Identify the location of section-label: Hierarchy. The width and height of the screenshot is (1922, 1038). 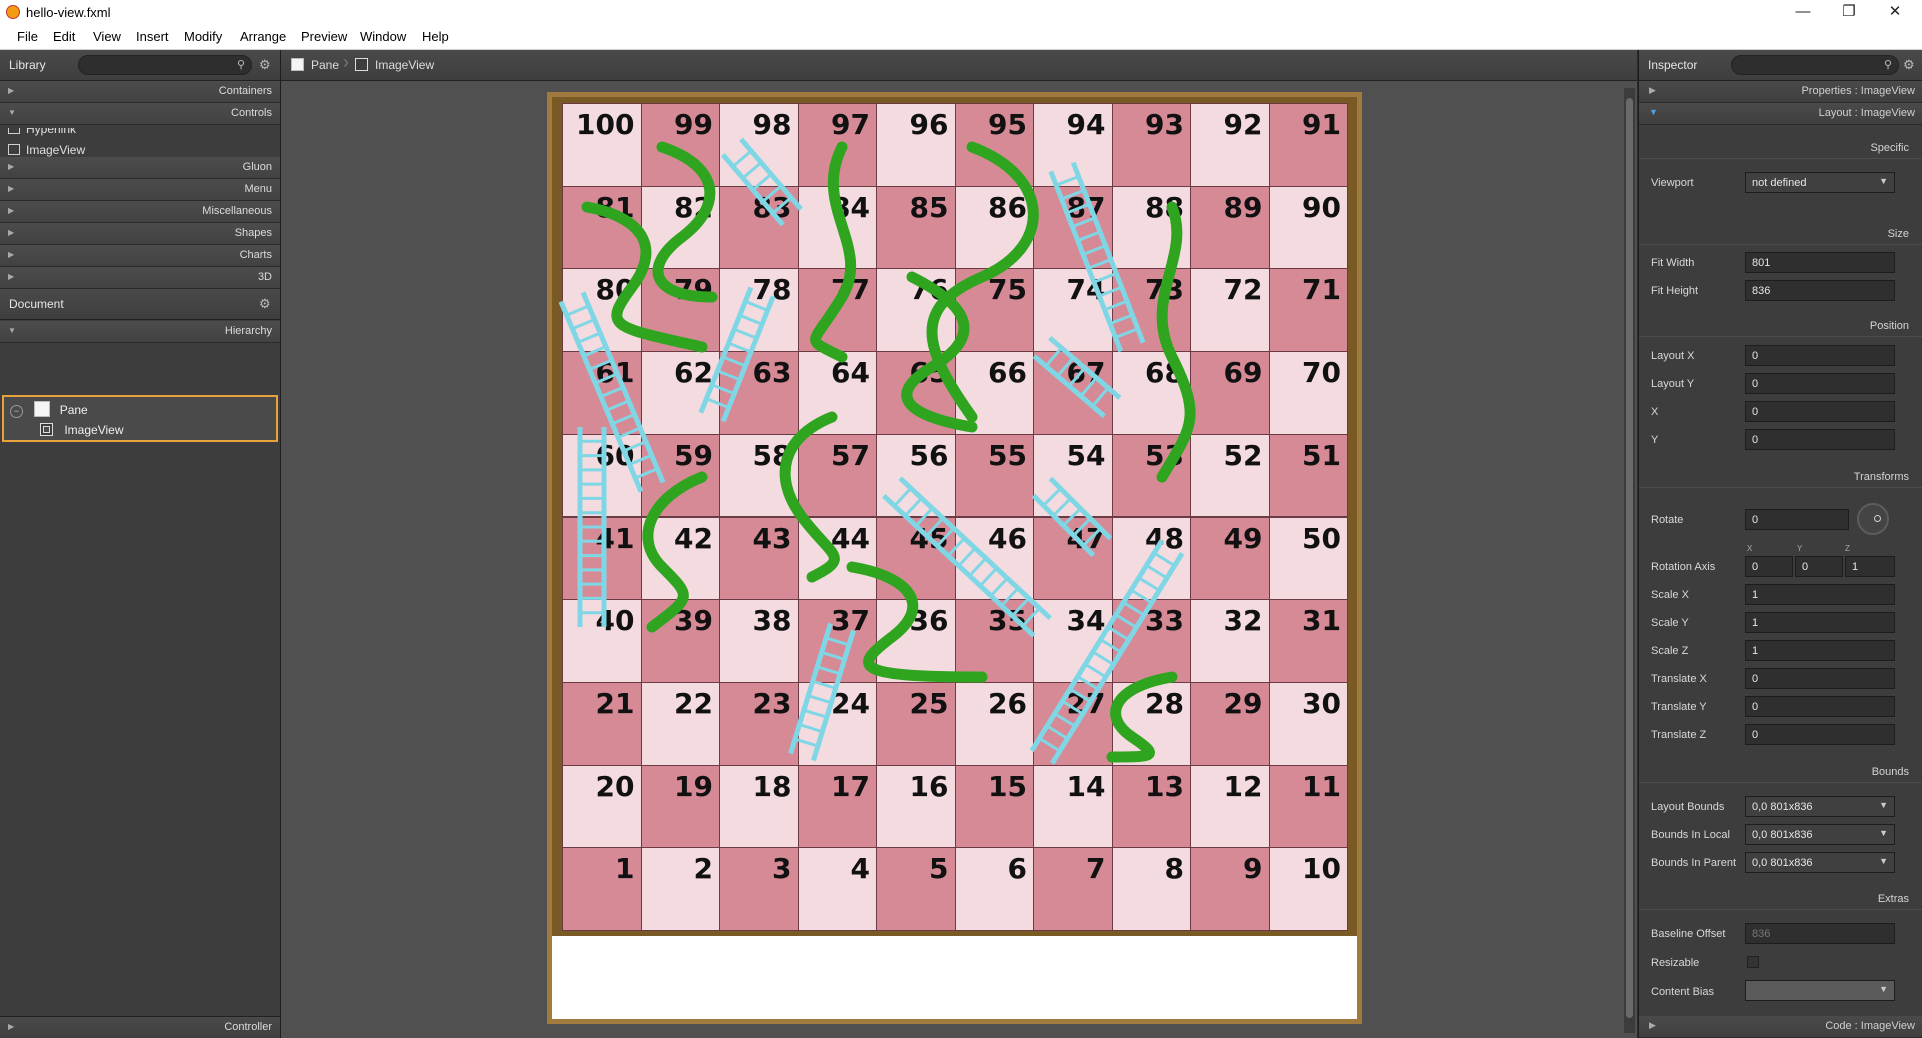
(248, 331).